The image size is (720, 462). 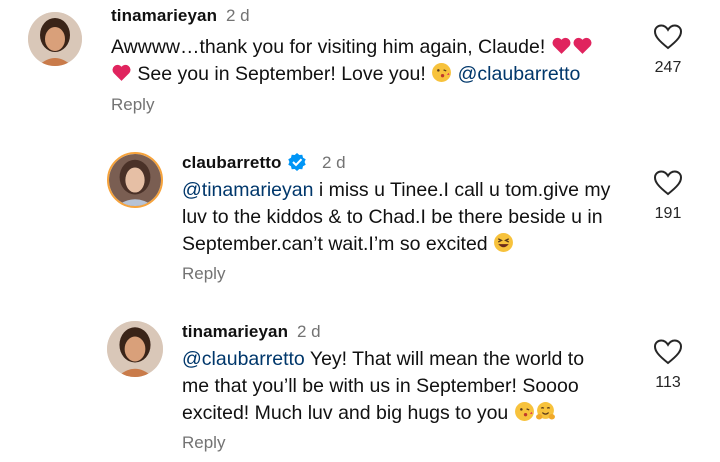 What do you see at coordinates (345, 413) in the screenshot?
I see `comment-text-part: excited! Much luv and big hugs to you` at bounding box center [345, 413].